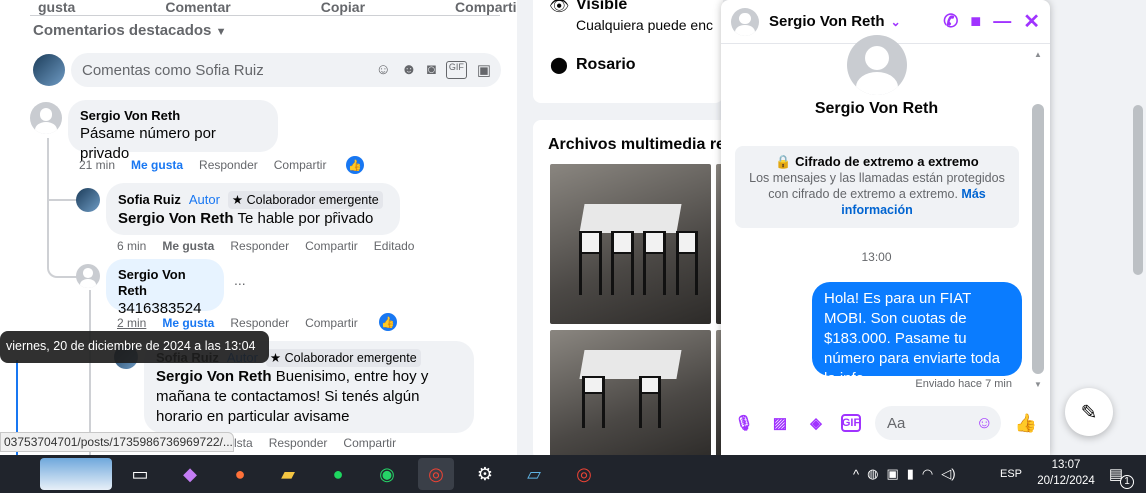 The height and width of the screenshot is (493, 1146). What do you see at coordinates (584, 474) in the screenshot?
I see `chrome-profile-icon: ◎` at bounding box center [584, 474].